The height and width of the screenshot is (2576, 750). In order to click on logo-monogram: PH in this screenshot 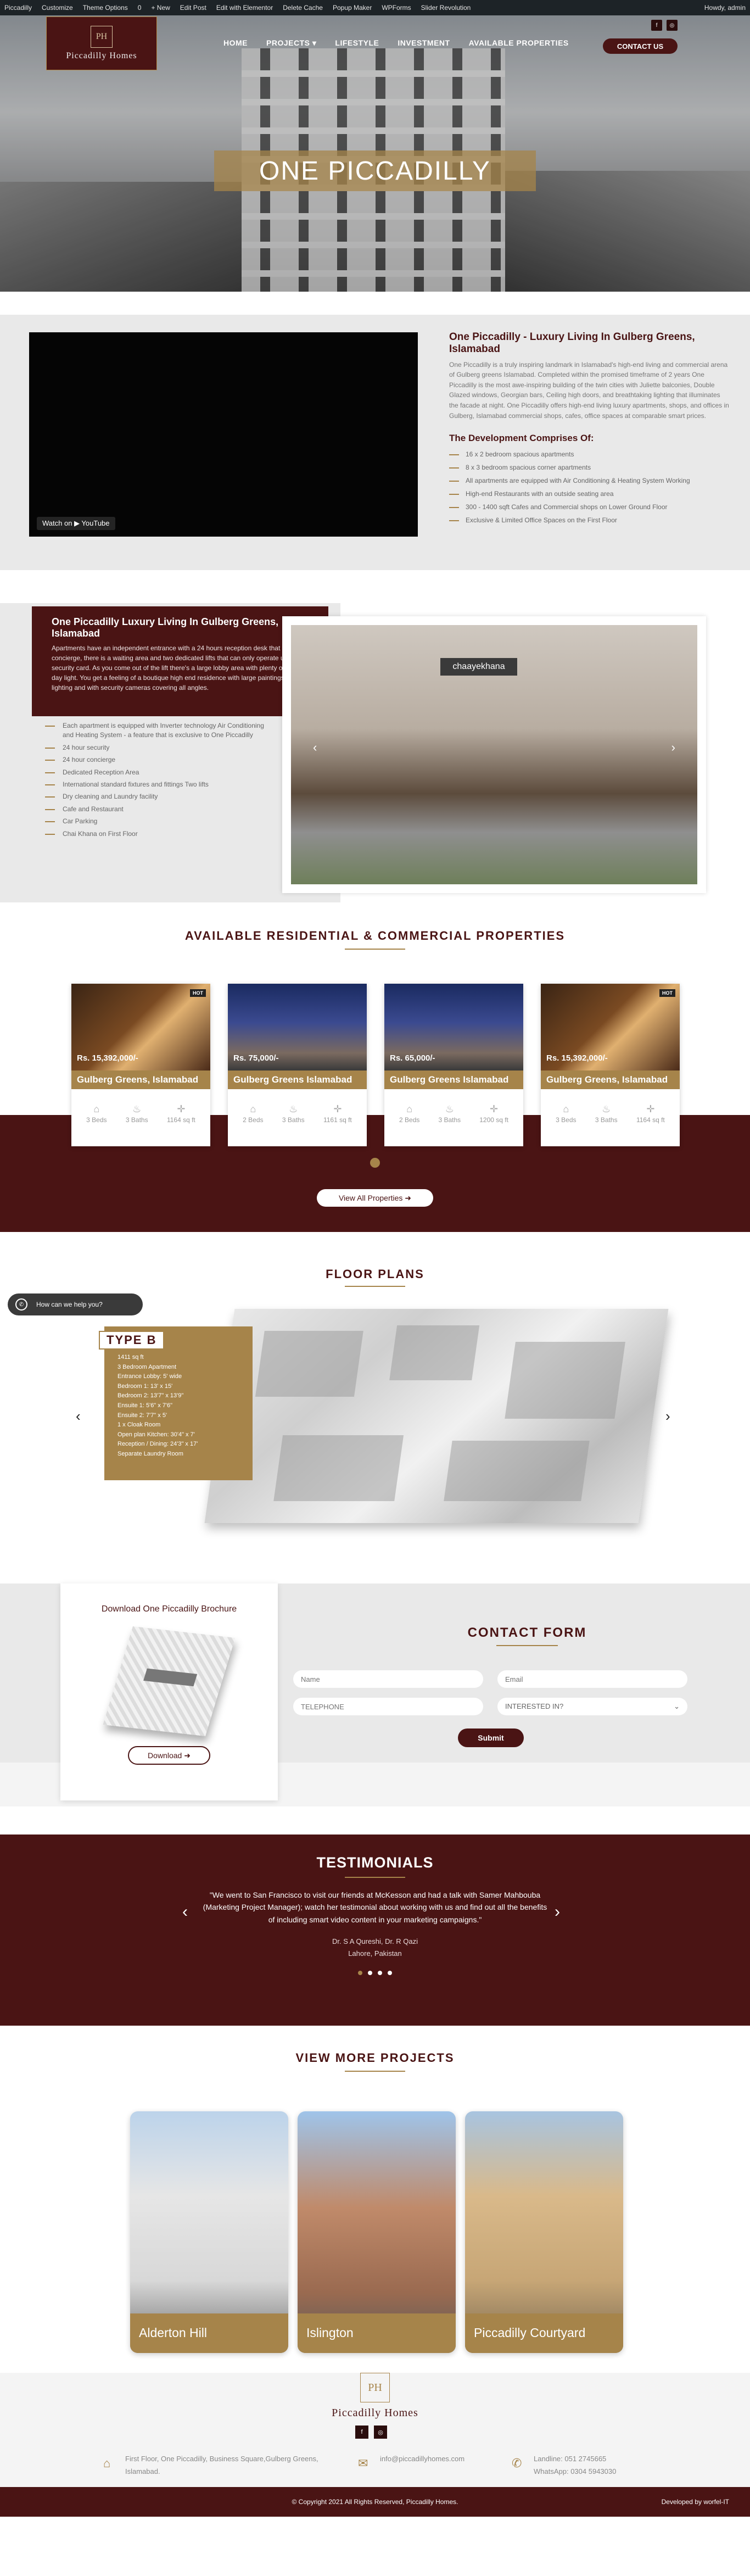, I will do `click(102, 37)`.